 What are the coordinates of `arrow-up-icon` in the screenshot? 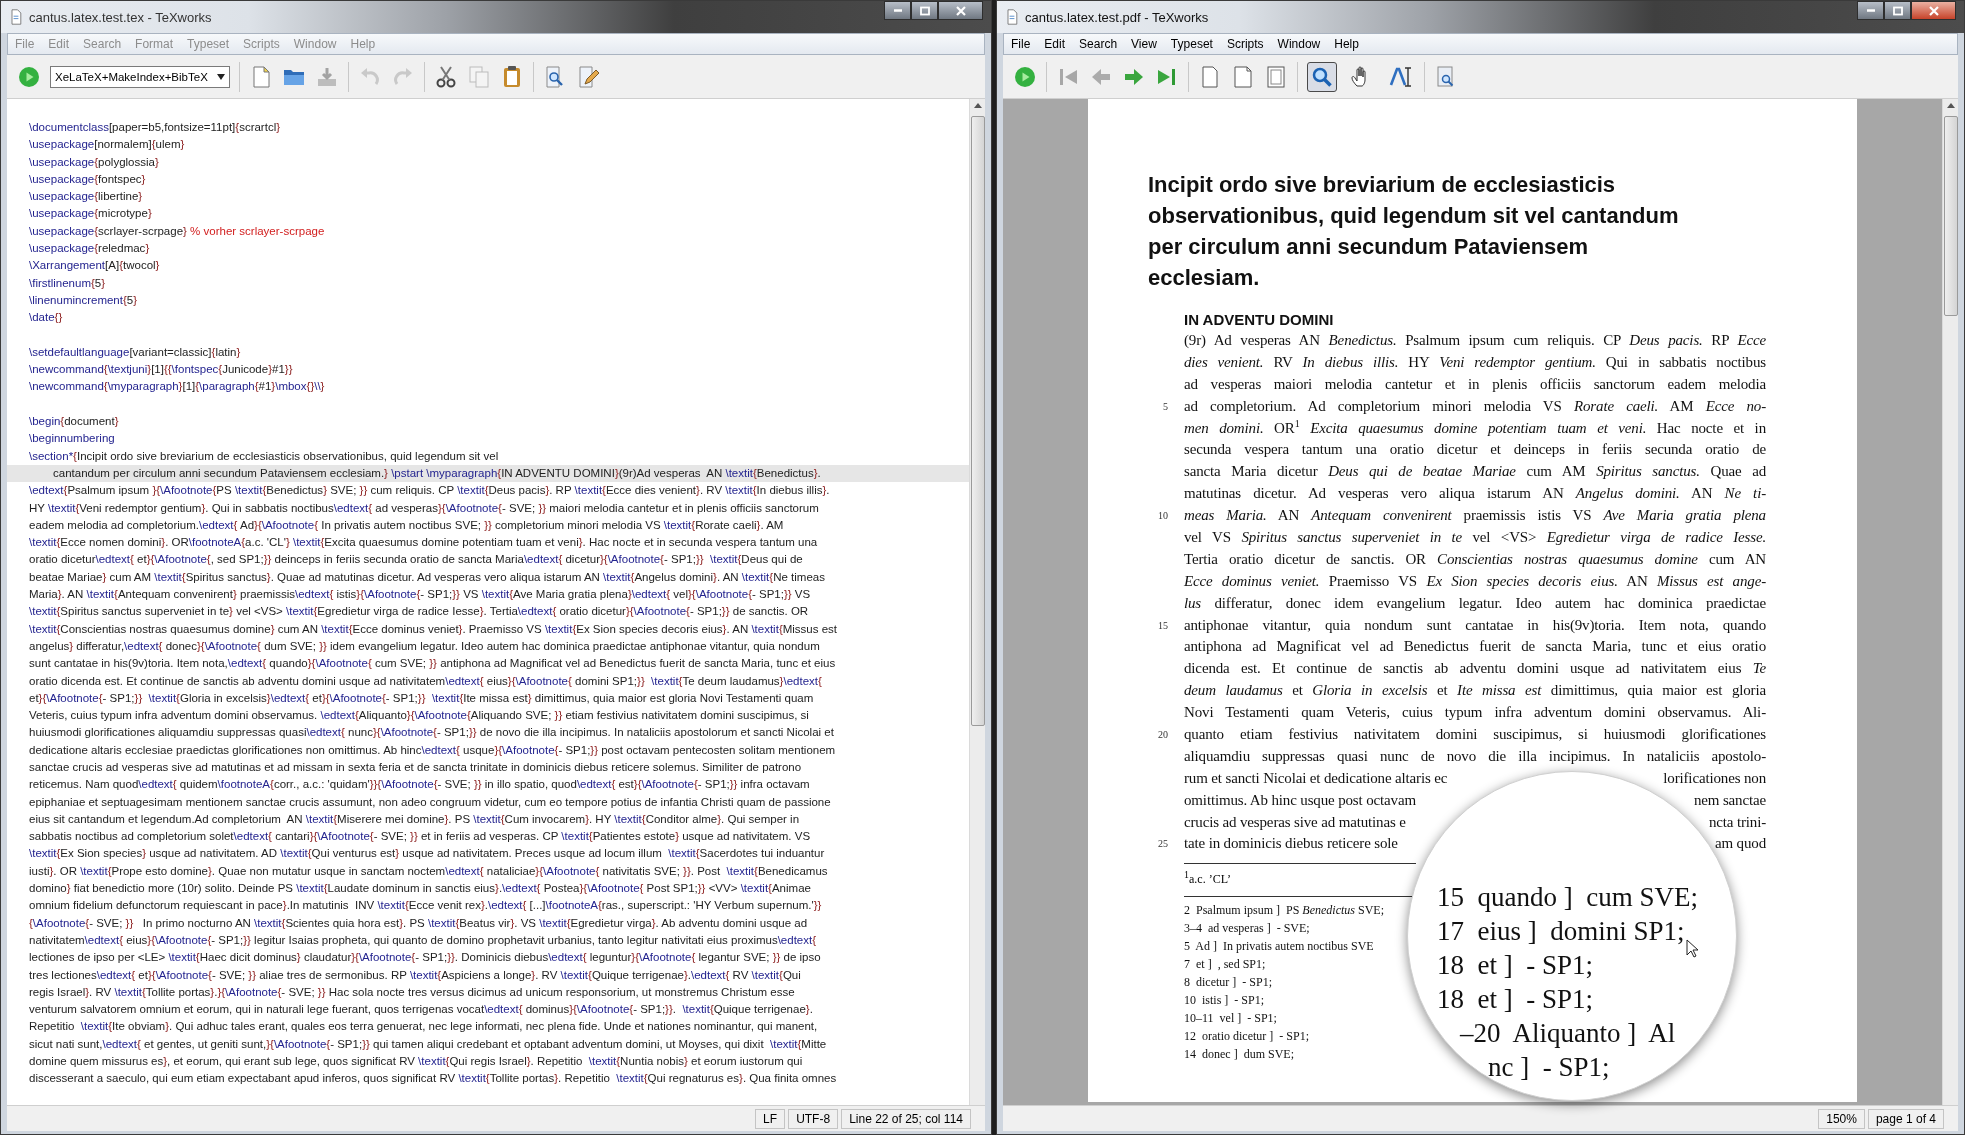 It's located at (1950, 105).